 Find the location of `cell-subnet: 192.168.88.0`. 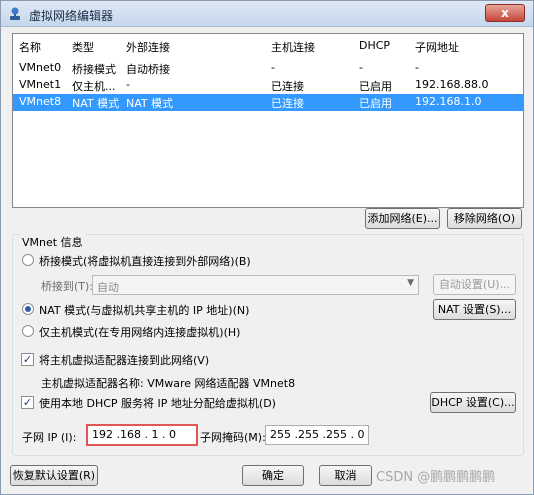

cell-subnet: 192.168.88.0 is located at coordinates (452, 84).